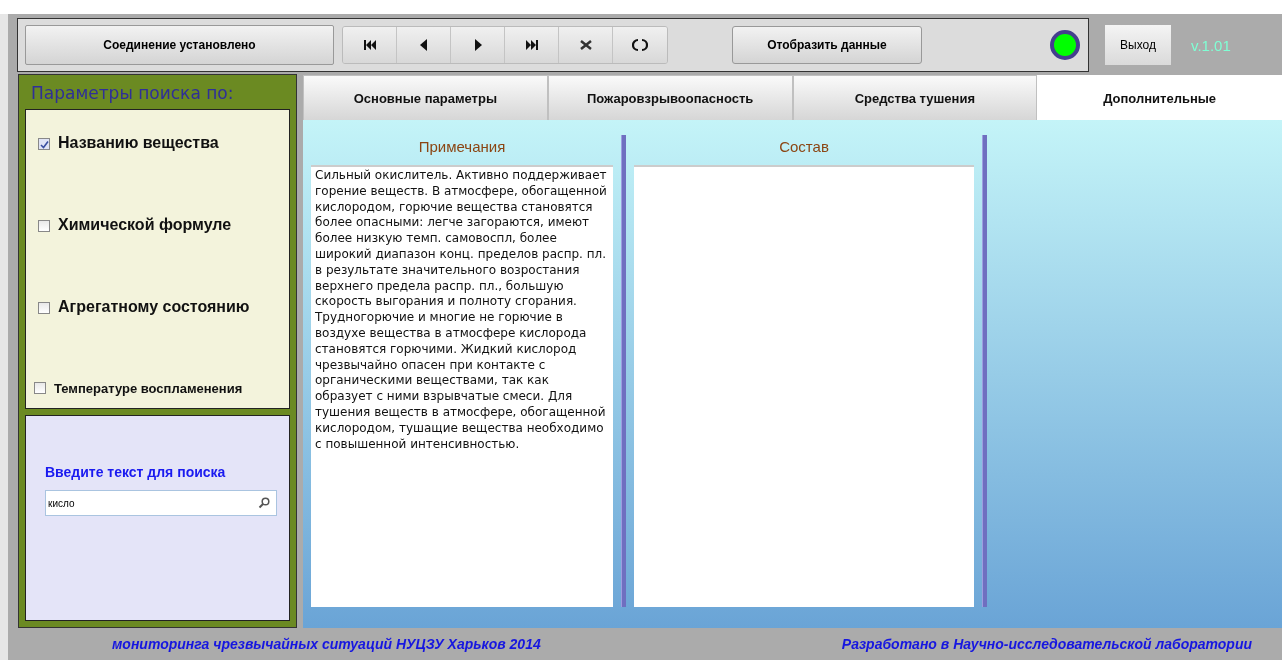  What do you see at coordinates (145, 225) in the screenshot?
I see `filter-label: Химической формуле` at bounding box center [145, 225].